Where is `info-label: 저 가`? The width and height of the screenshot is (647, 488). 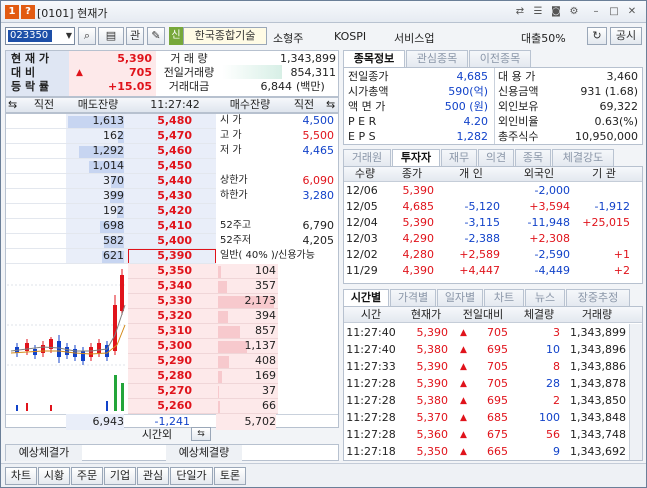
info-label: 저 가 is located at coordinates (231, 150).